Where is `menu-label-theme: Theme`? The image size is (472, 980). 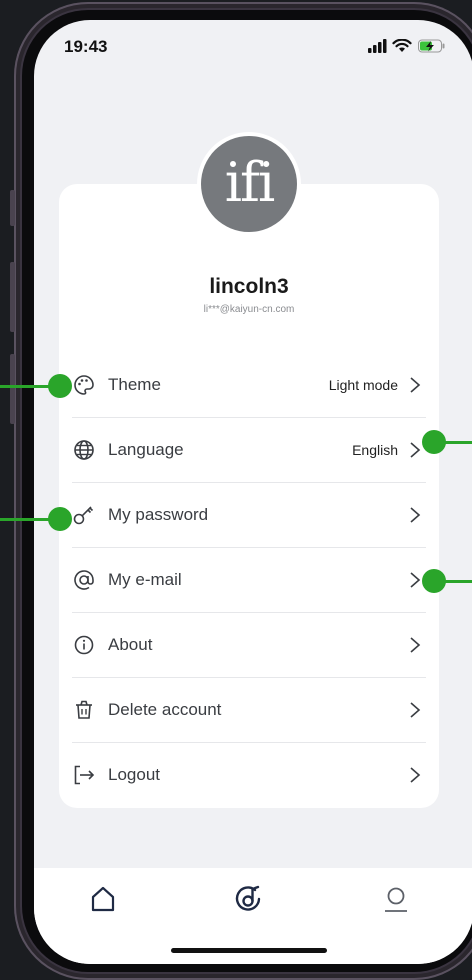 menu-label-theme: Theme is located at coordinates (134, 384).